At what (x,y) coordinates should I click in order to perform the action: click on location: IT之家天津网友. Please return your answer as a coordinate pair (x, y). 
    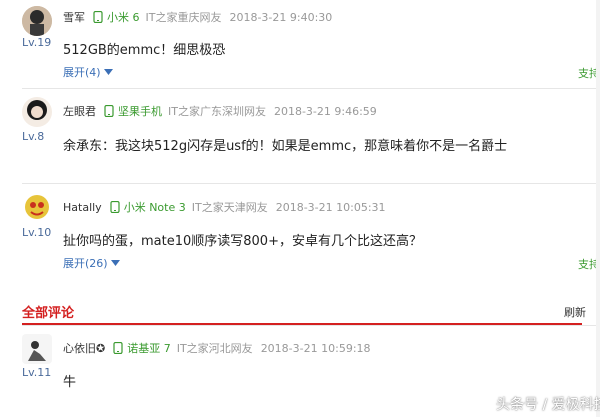
    Looking at the image, I should click on (229, 207).